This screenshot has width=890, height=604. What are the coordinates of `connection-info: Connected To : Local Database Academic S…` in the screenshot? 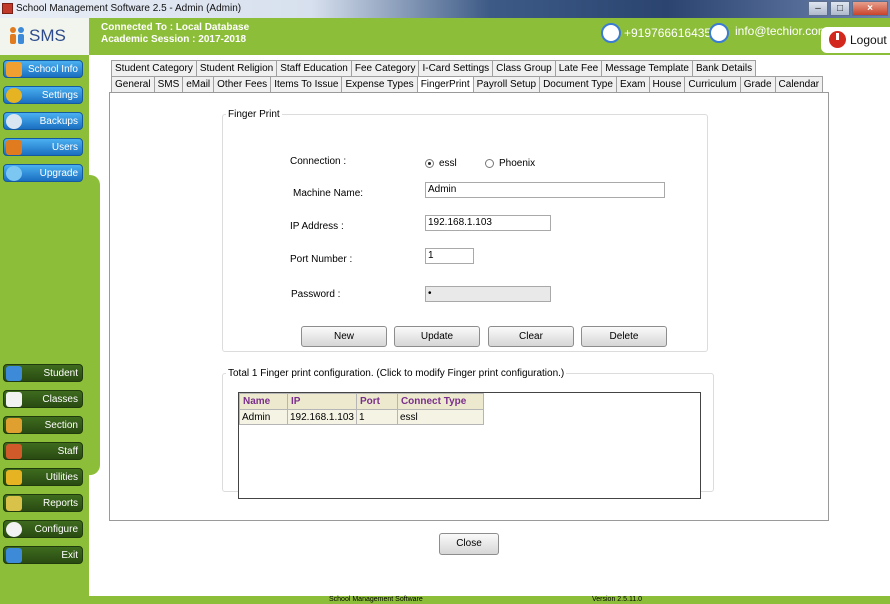 It's located at (175, 34).